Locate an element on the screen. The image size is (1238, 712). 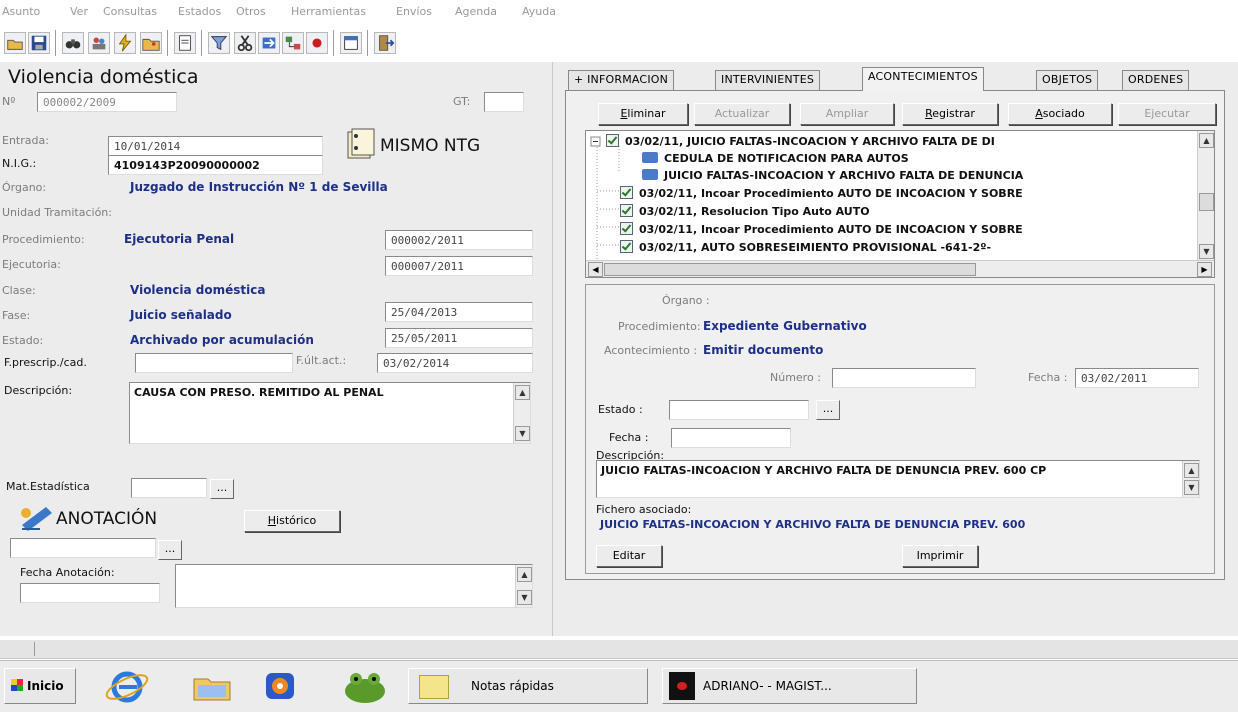
open-icon is located at coordinates (15, 43).